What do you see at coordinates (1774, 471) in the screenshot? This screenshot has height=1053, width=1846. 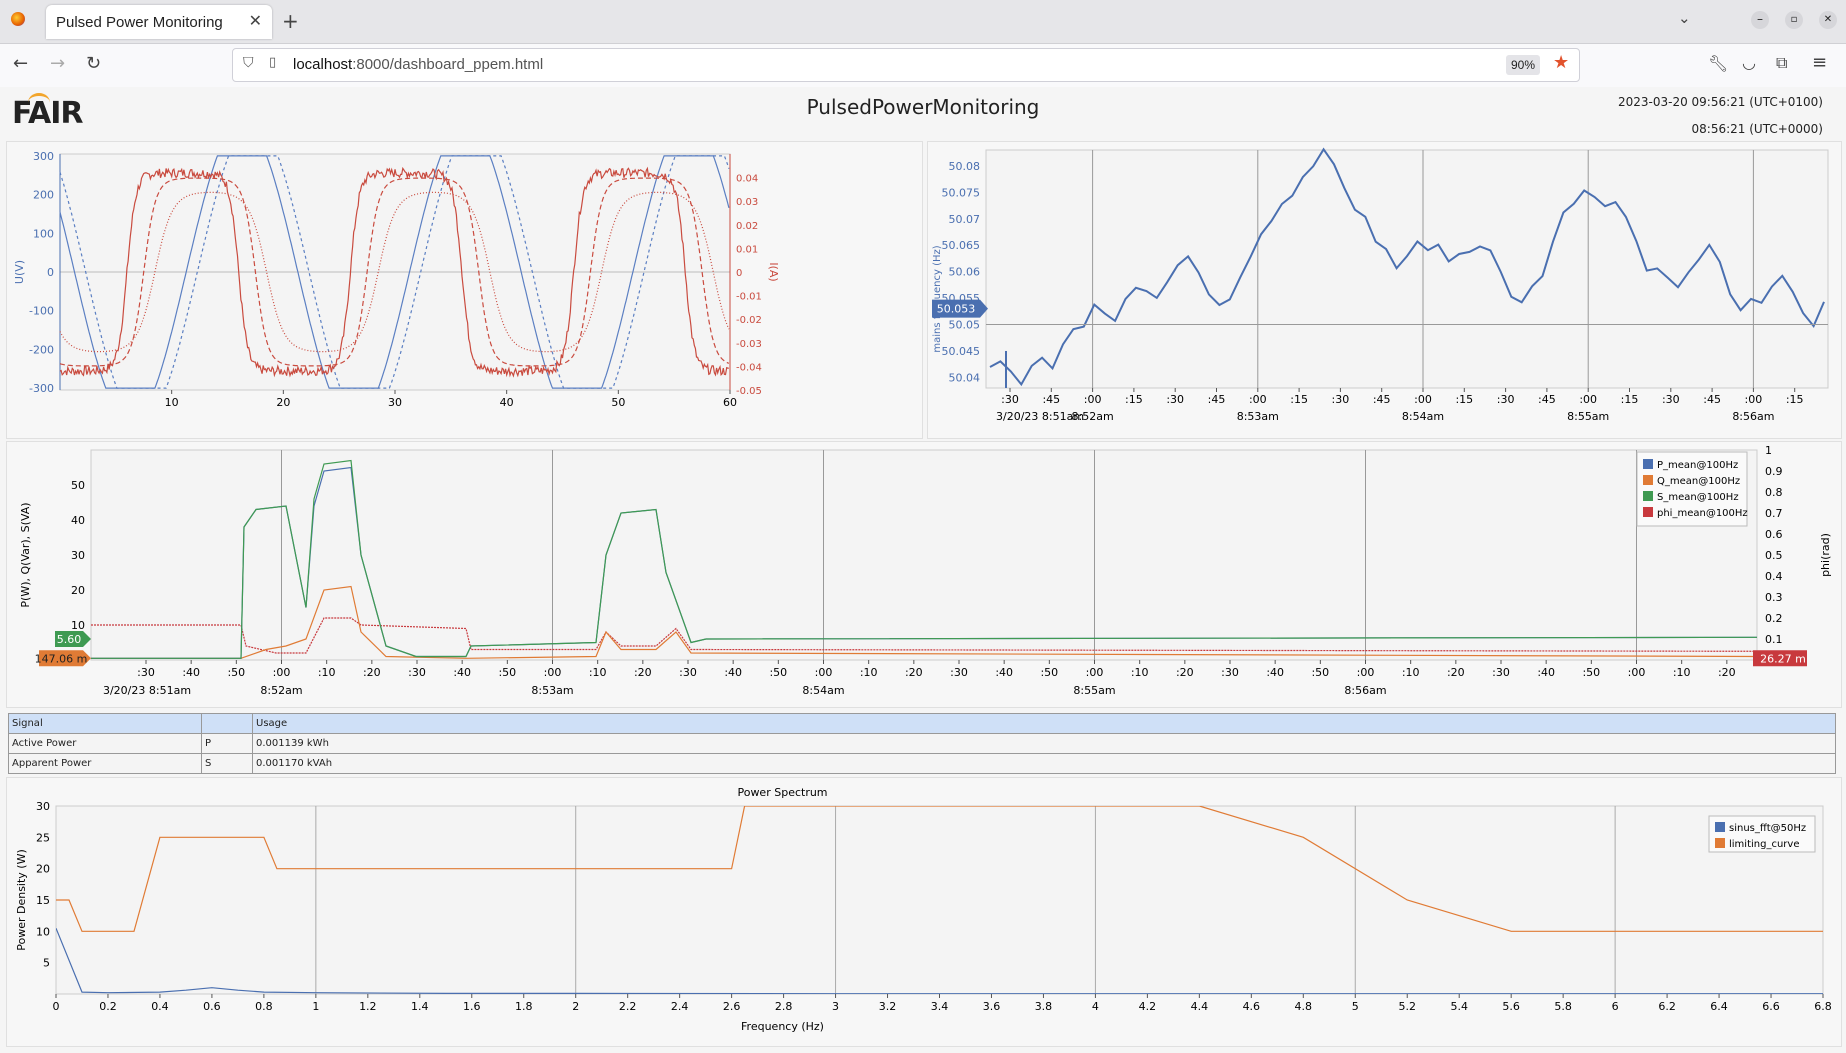 I see `y2-tick-label: 0.9` at bounding box center [1774, 471].